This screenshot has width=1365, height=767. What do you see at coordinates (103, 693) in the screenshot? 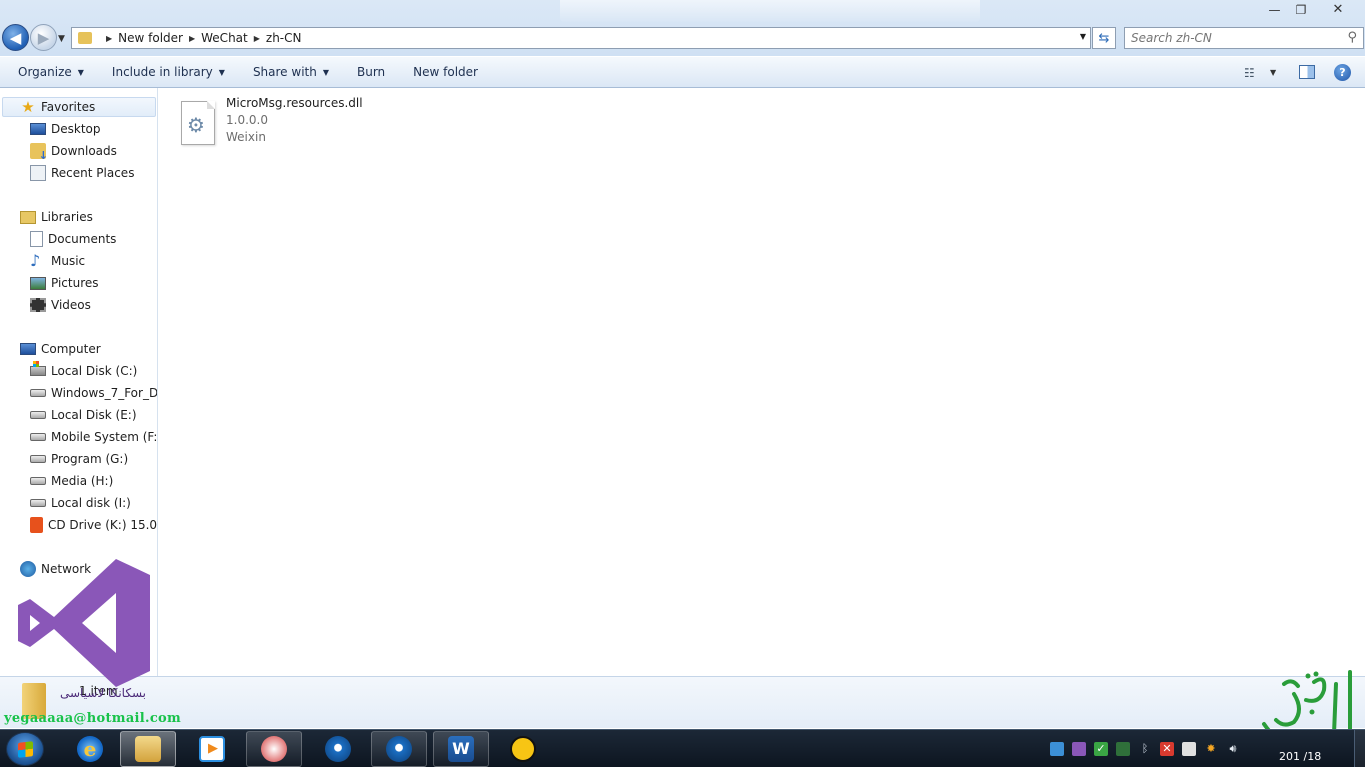
I see `watermark-text: بسکانکا لاسیاسی` at bounding box center [103, 693].